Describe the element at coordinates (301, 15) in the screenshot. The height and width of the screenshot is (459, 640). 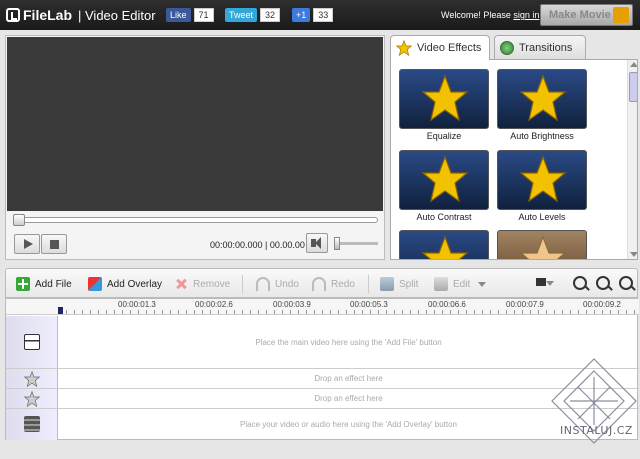
I see `gplus-button: +1` at that location.